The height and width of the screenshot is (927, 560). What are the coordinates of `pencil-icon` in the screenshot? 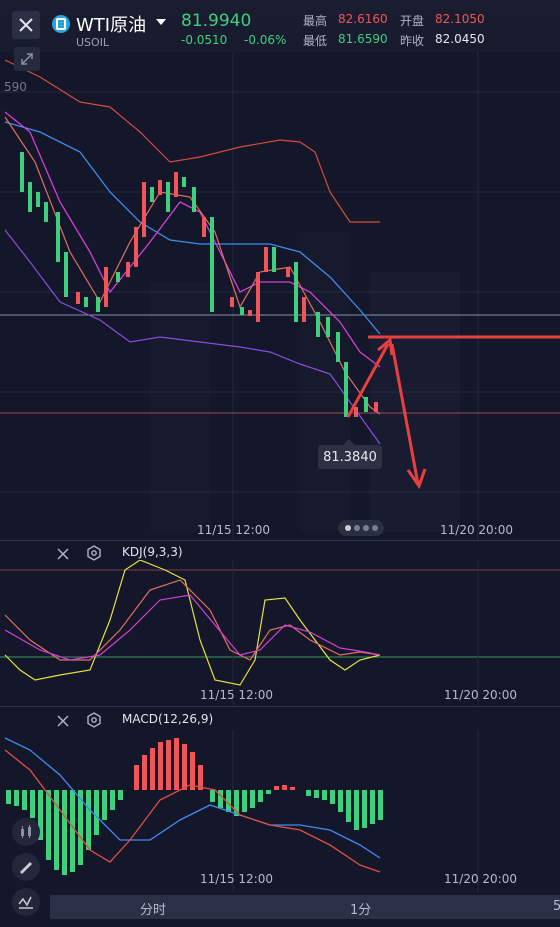 It's located at (26, 868).